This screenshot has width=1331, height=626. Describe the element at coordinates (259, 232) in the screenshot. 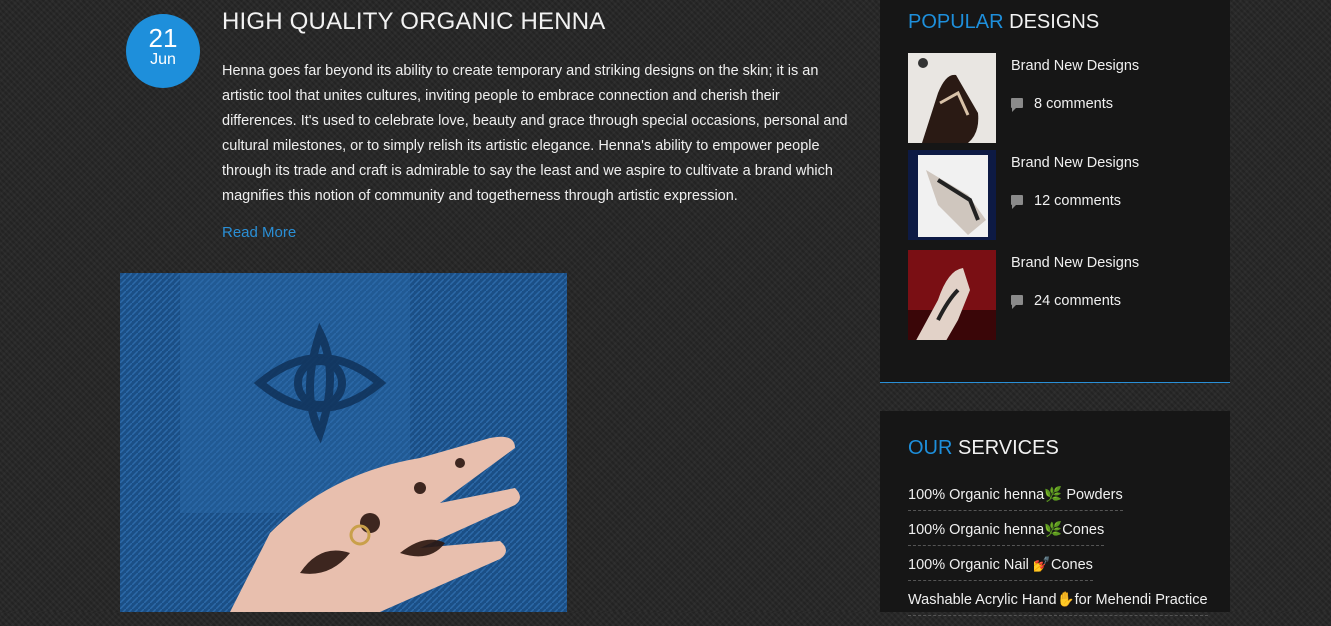

I see `read-more-link: Read More` at that location.